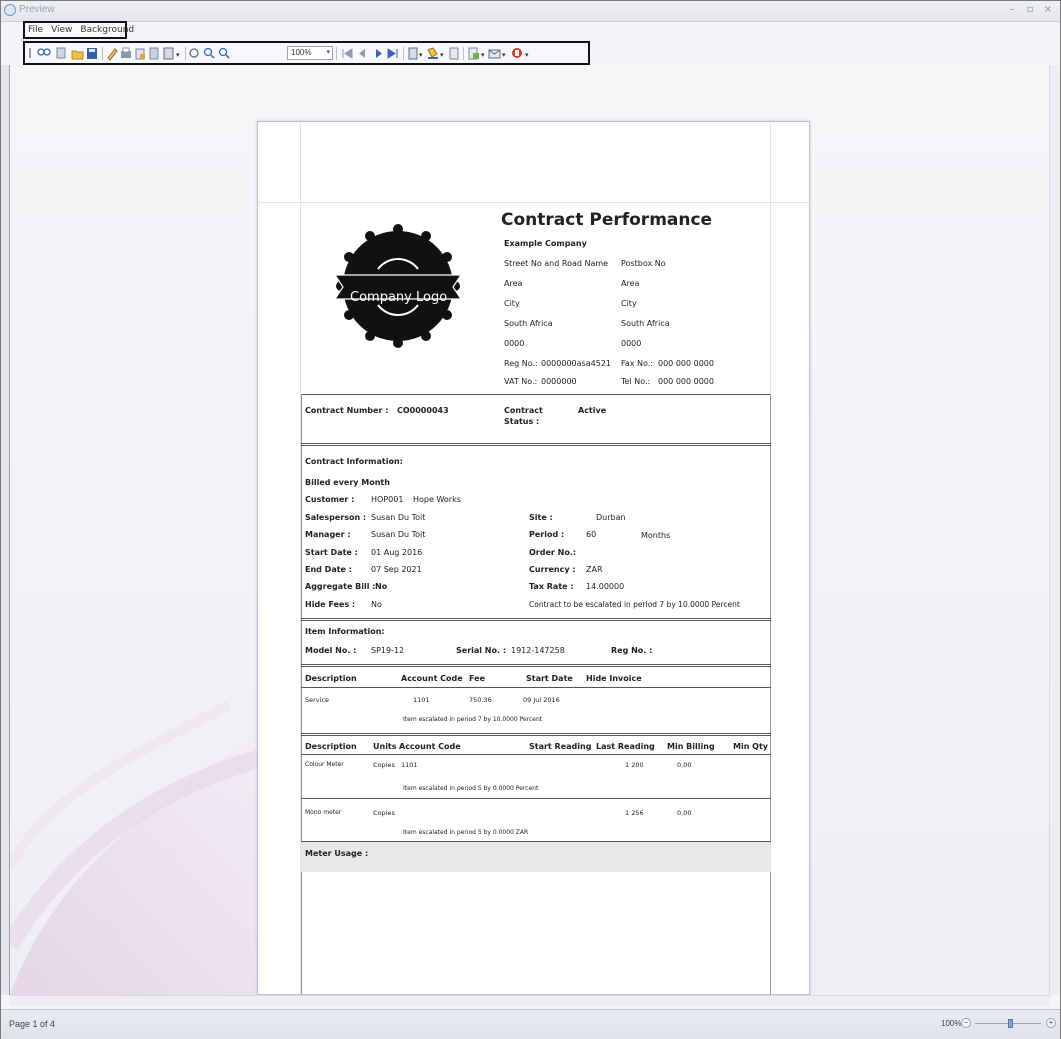  Describe the element at coordinates (480, 700) in the screenshot. I see `fee-row-fee: 750.36` at that location.